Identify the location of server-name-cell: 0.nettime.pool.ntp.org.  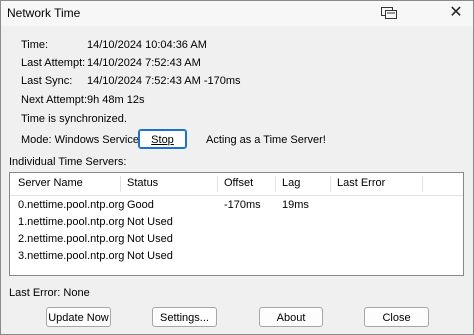
(71, 205).